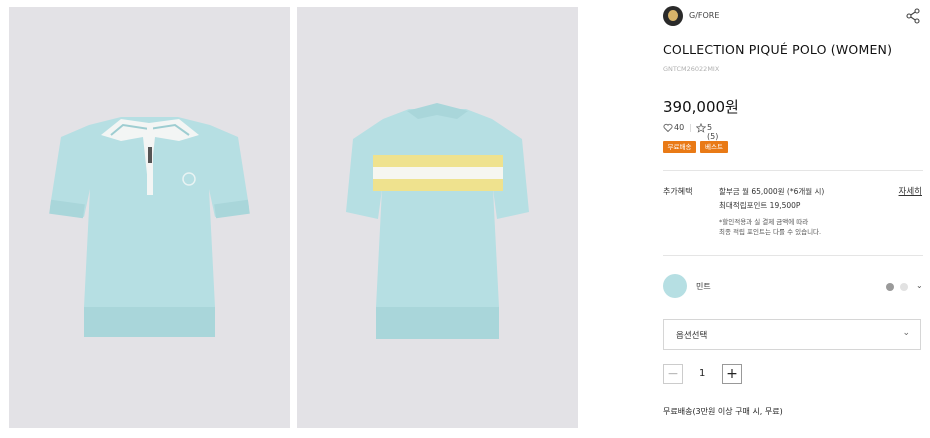  I want to click on benefits-detail-link: 자세히, so click(910, 191).